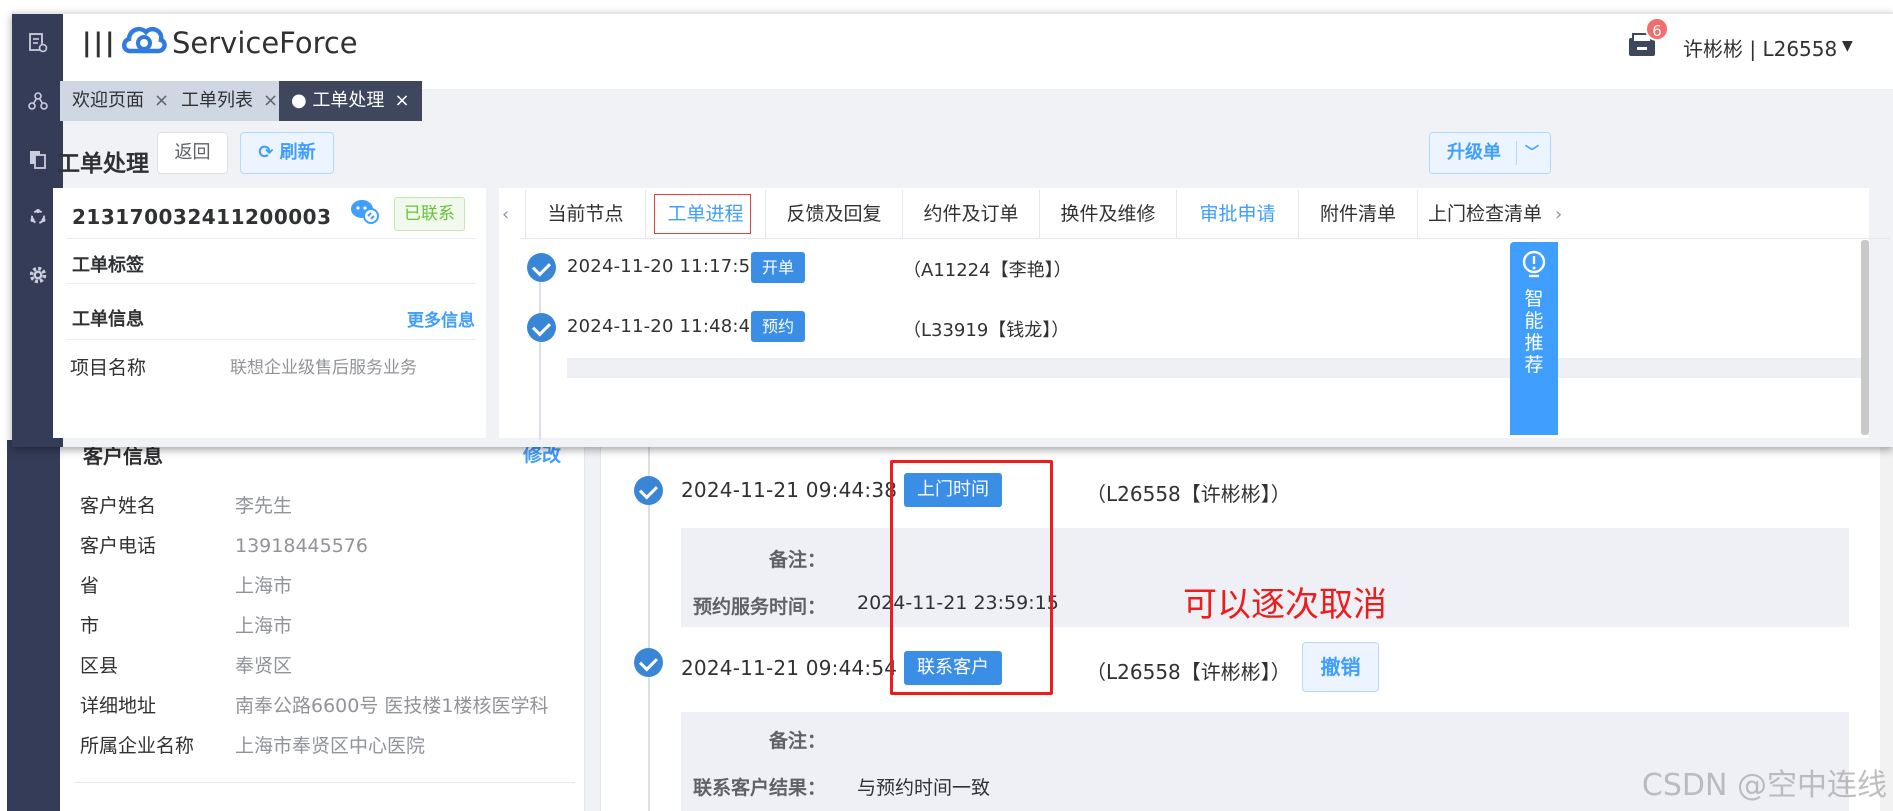 The image size is (1893, 811). What do you see at coordinates (1357, 214) in the screenshot?
I see `tab-attachments: 附件清单` at bounding box center [1357, 214].